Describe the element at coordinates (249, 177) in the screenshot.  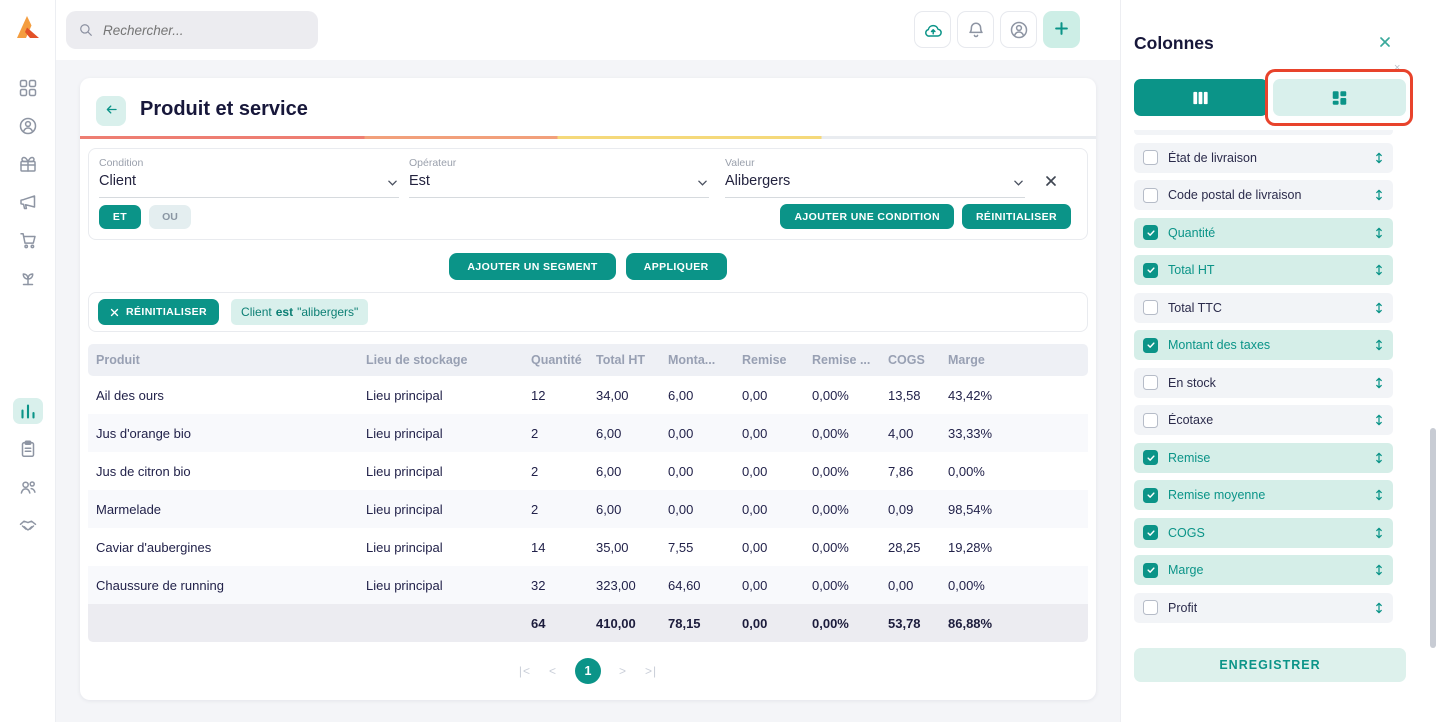
I see `condition-select: Condition Client` at that location.